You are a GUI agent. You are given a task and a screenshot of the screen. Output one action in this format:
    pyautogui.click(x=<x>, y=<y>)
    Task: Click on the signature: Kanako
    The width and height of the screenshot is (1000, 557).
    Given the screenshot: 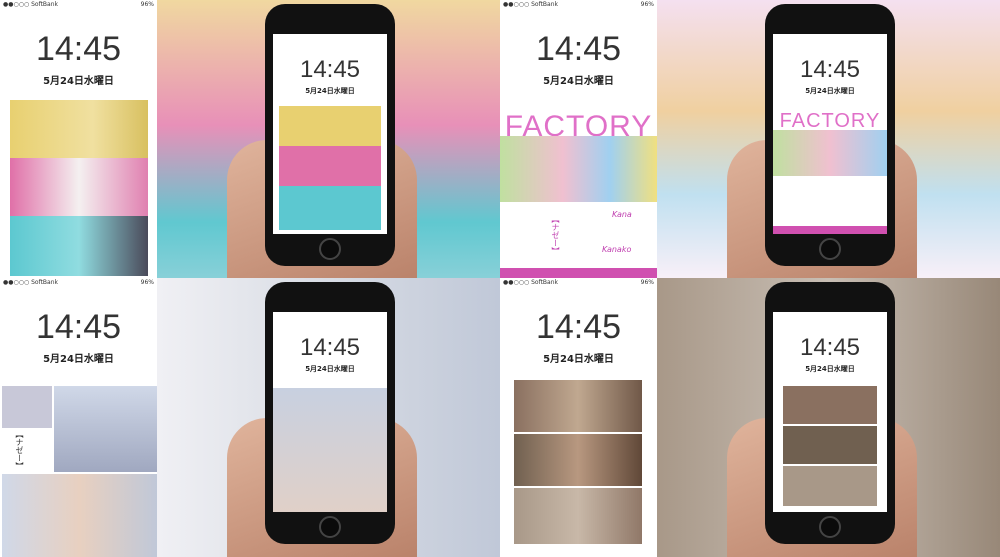 What is the action you would take?
    pyautogui.click(x=617, y=249)
    